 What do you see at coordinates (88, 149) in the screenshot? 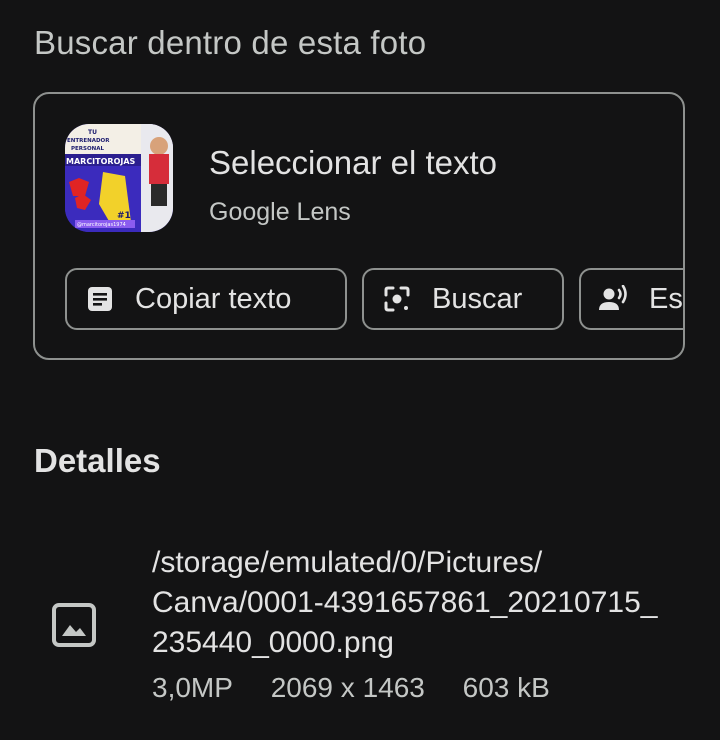
I see `thumbnail-text-personal: PERSONAL` at bounding box center [88, 149].